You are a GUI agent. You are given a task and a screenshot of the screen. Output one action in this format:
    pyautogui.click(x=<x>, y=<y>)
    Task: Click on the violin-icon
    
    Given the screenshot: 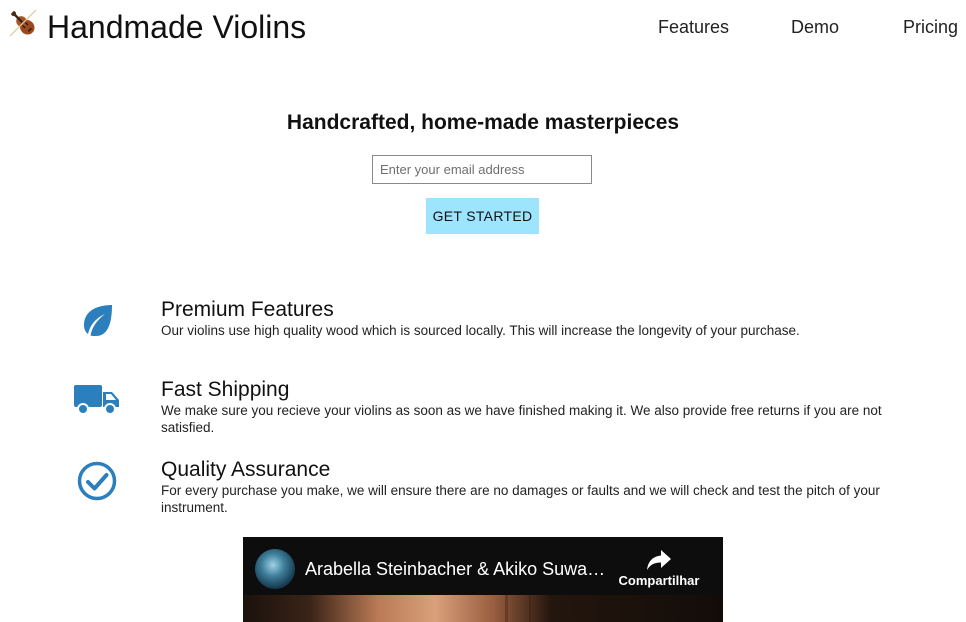 What is the action you would take?
    pyautogui.click(x=23, y=23)
    